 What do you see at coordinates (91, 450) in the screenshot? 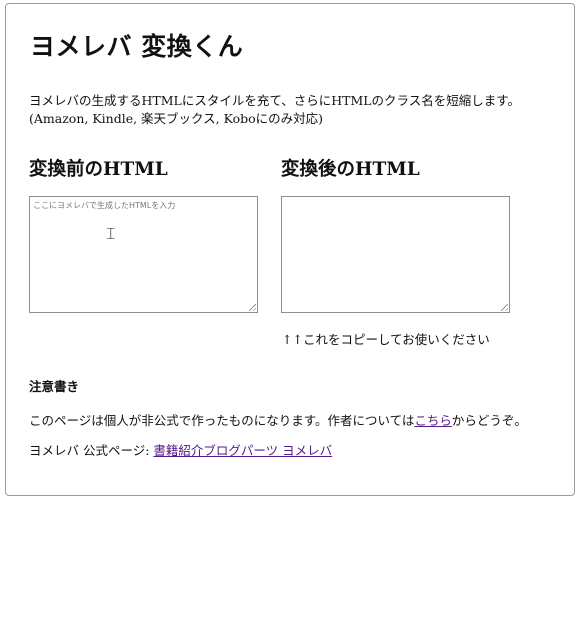
I see `official-page-label: ヨメレバ 公式ページ:` at bounding box center [91, 450].